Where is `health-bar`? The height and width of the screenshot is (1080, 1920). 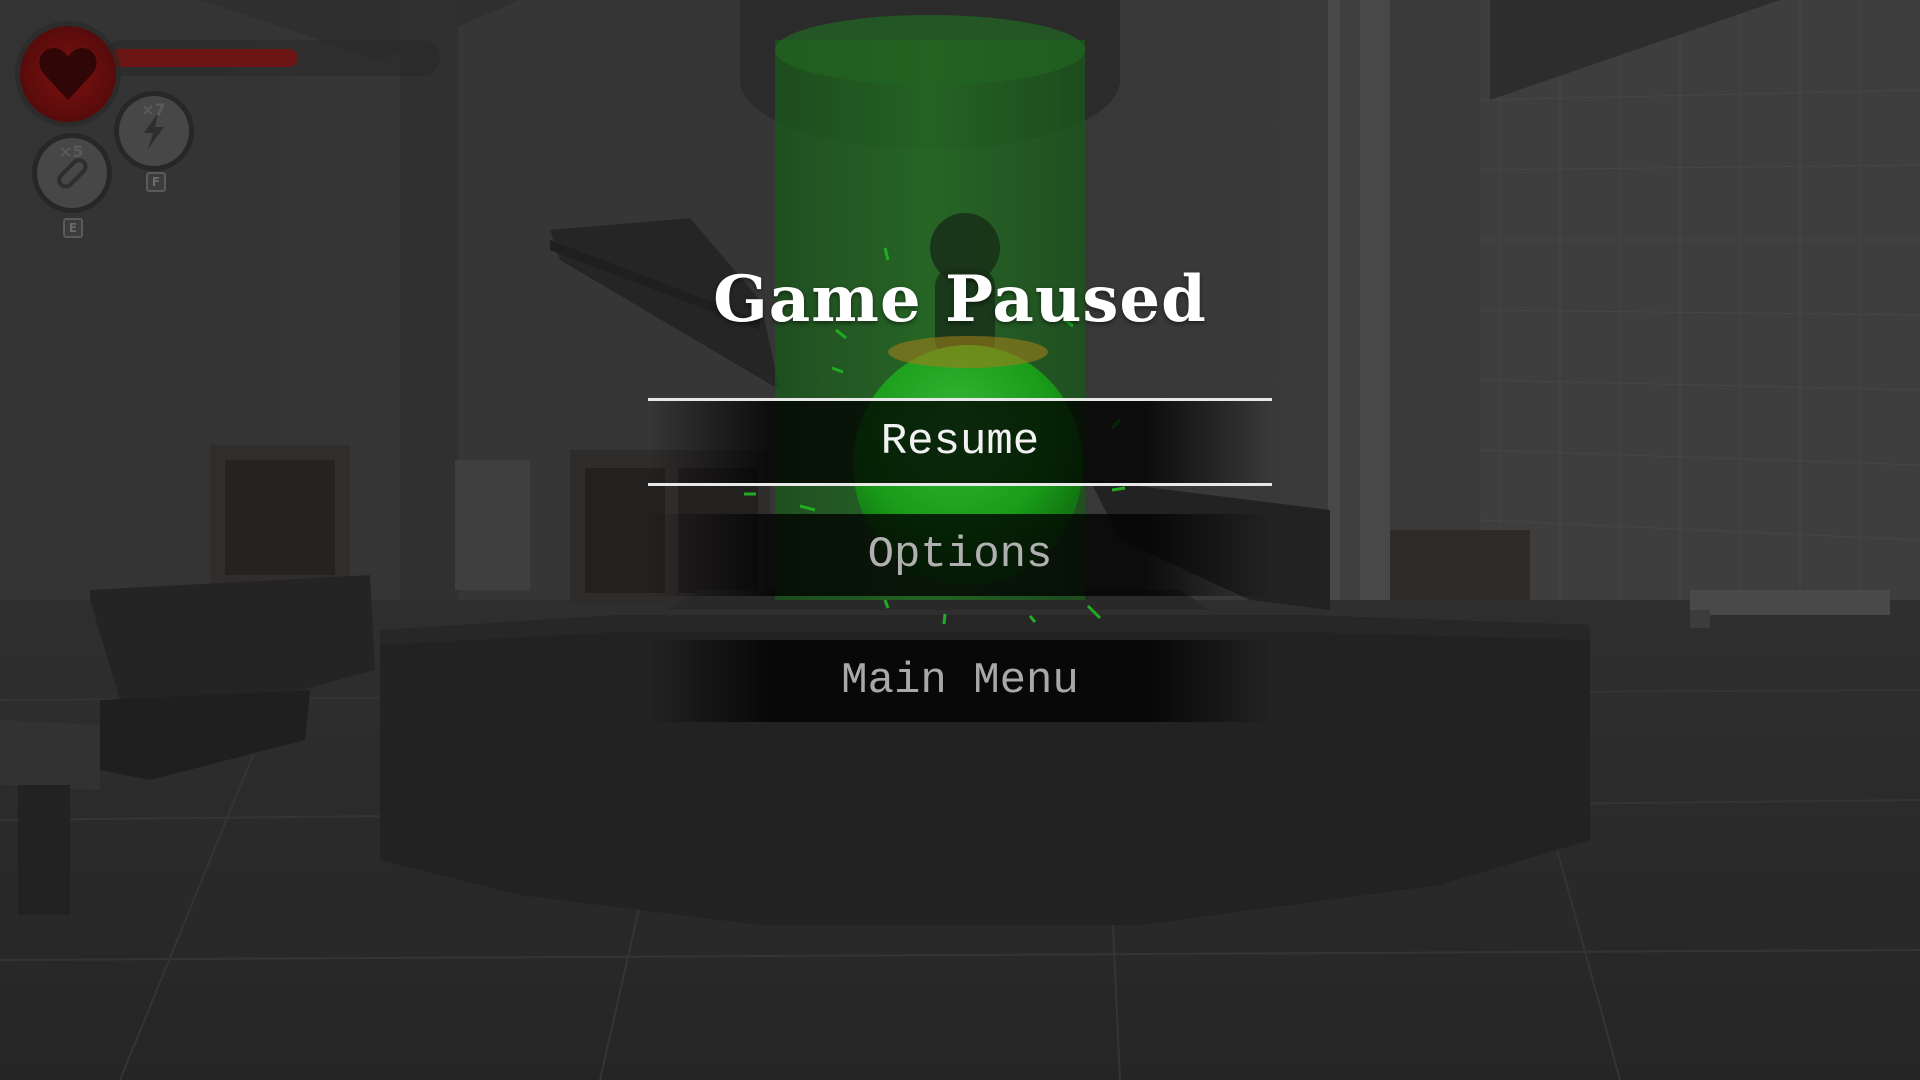
health-bar is located at coordinates (272, 58).